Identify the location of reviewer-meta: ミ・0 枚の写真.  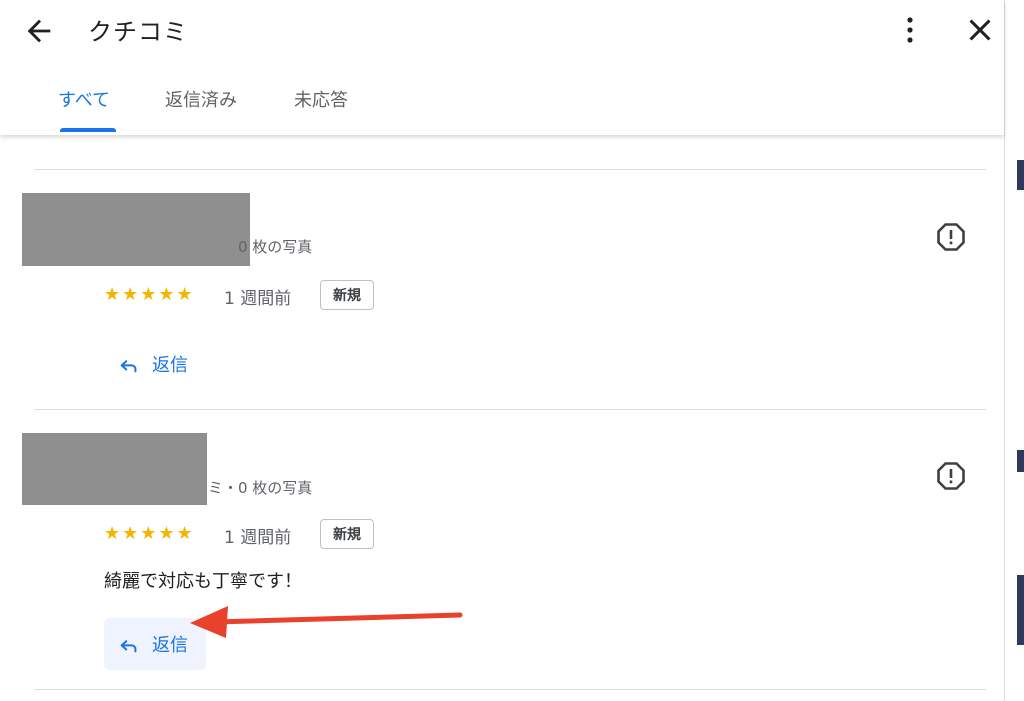
(260, 488).